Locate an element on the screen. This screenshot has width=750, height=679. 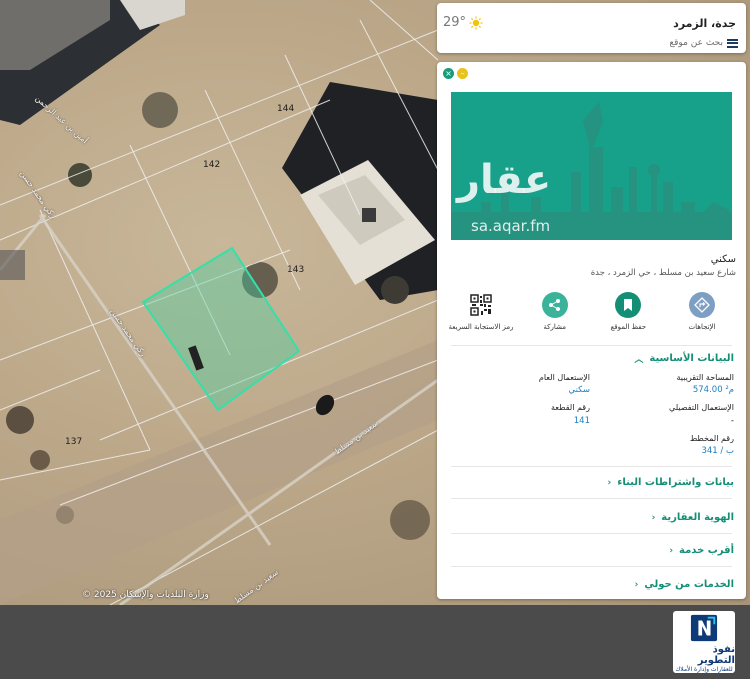
property-identity-title: الهوية العقارية is located at coordinates (697, 517).